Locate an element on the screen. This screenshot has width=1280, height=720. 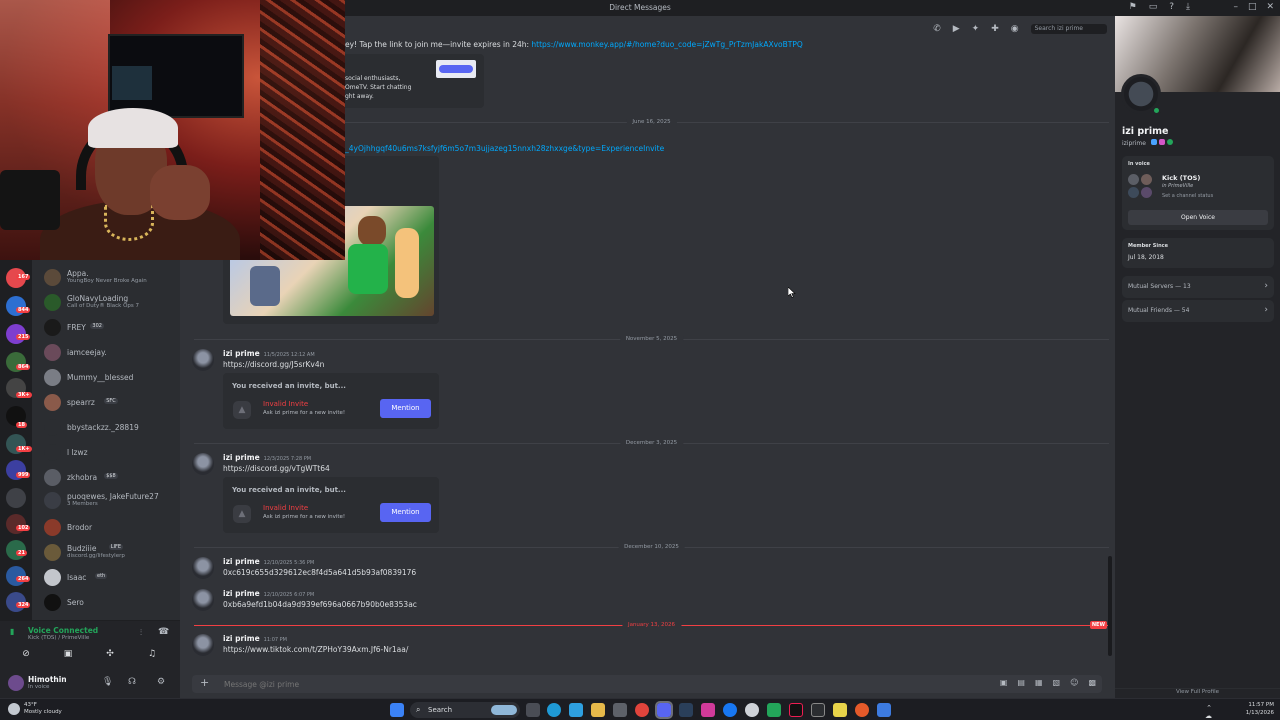
set-status-link: Set a channel status is located at coordinates (1187, 196).